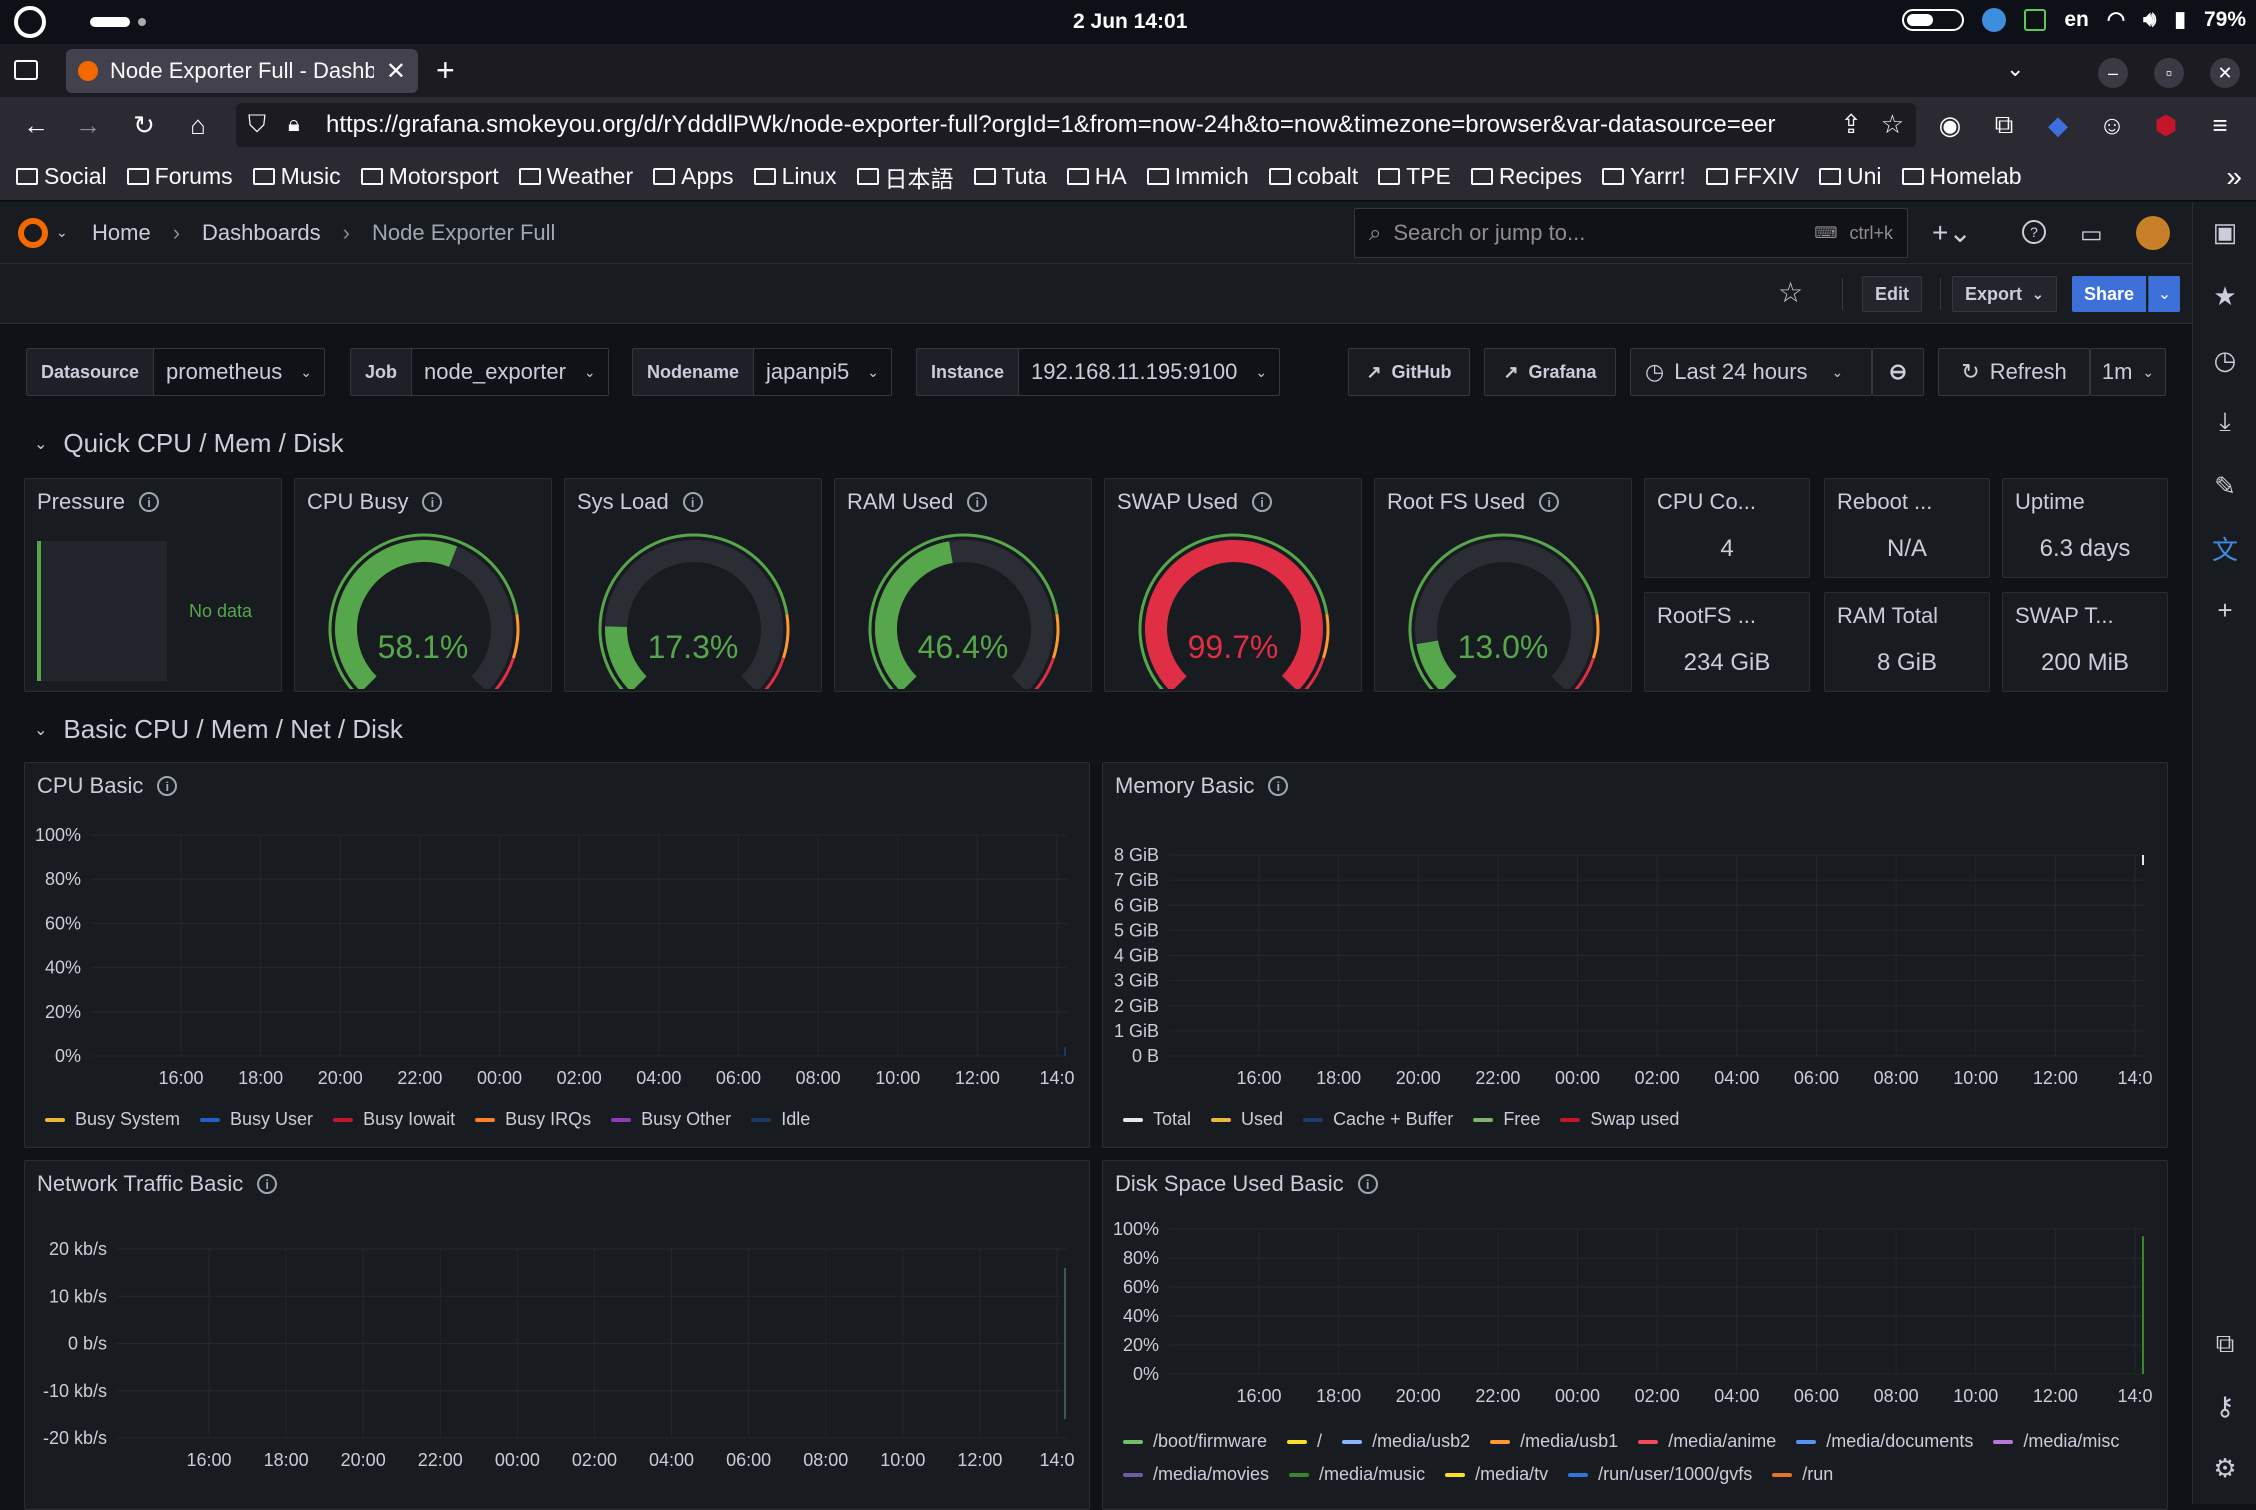 This screenshot has width=2256, height=1510. What do you see at coordinates (1098, 372) in the screenshot?
I see `var-instance: Instance 192.168.11.195:9100 ⌄` at bounding box center [1098, 372].